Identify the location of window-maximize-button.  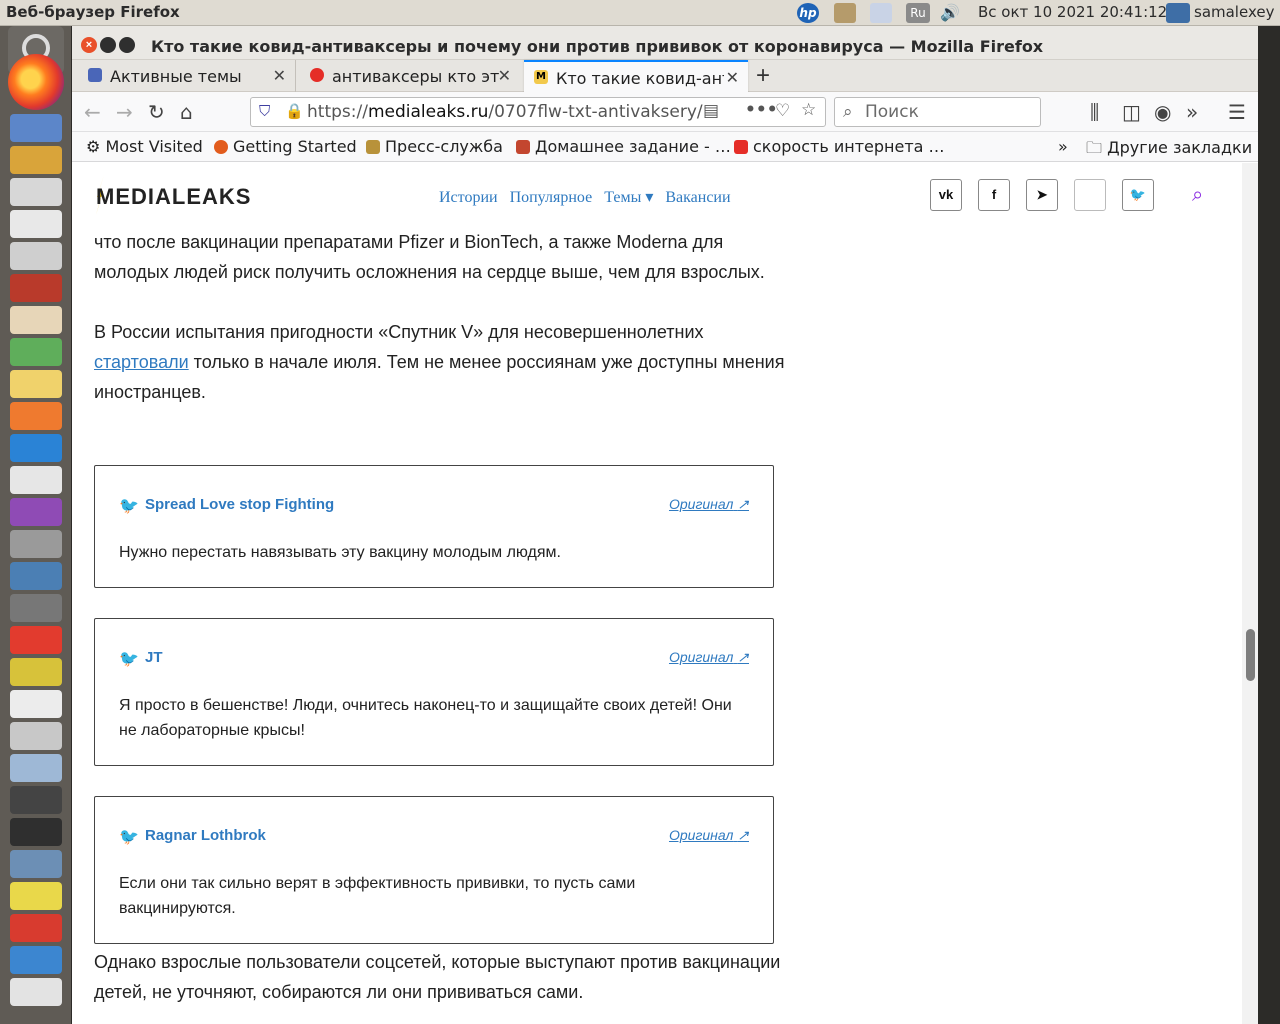
(127, 45).